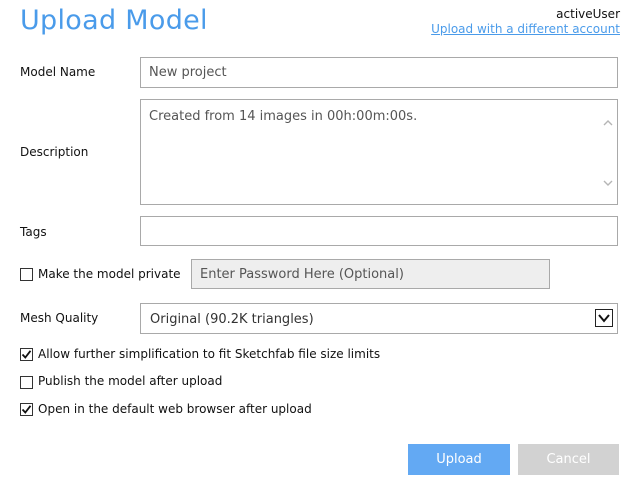  I want to click on password-input: Enter Password Here (Optional), so click(370, 274).